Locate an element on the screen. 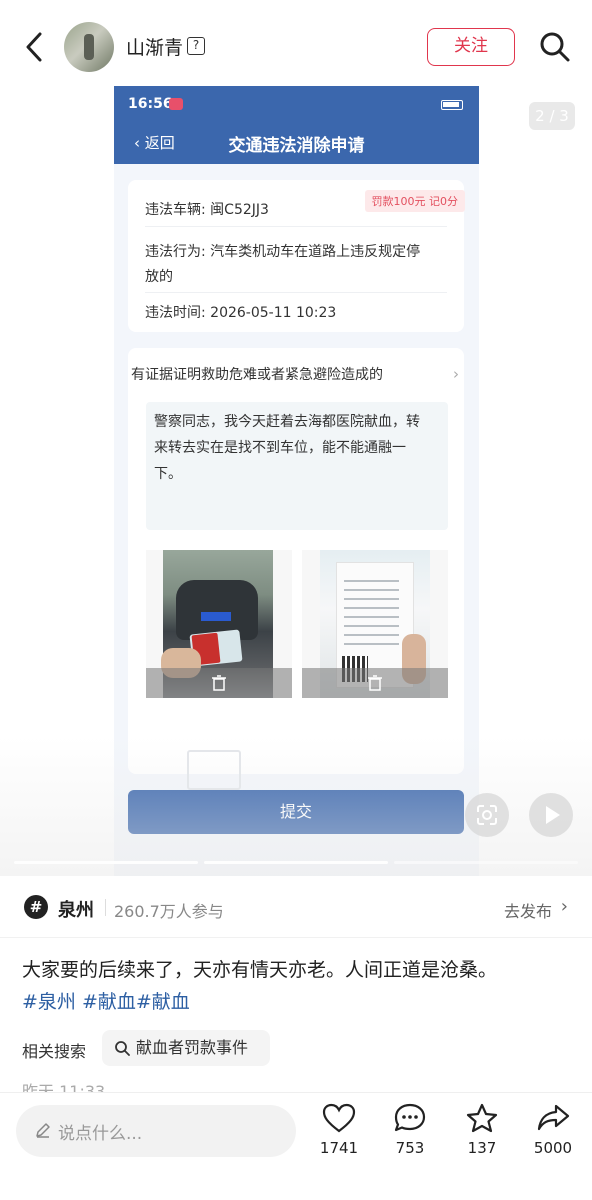 The height and width of the screenshot is (1200, 592). bottom-action-bar: 说点什么... 1741 753 137 5000 is located at coordinates (296, 1146).